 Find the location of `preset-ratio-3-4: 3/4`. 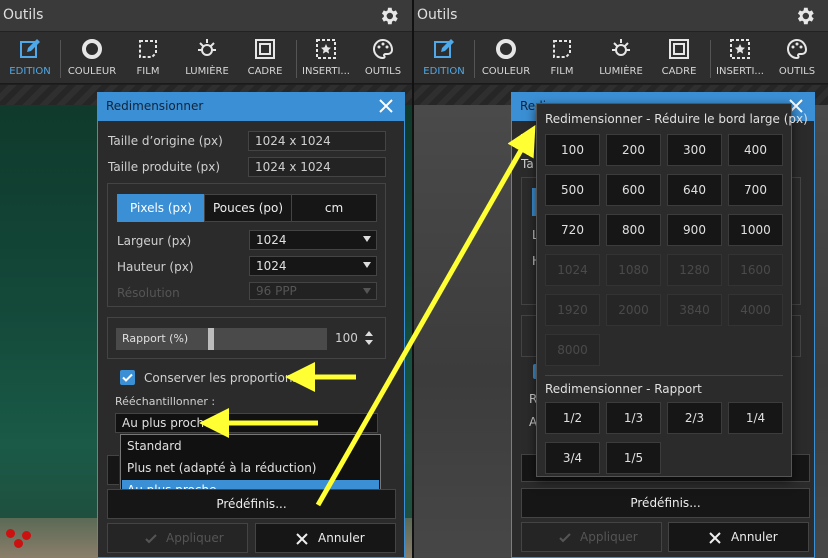

preset-ratio-3-4: 3/4 is located at coordinates (572, 458).